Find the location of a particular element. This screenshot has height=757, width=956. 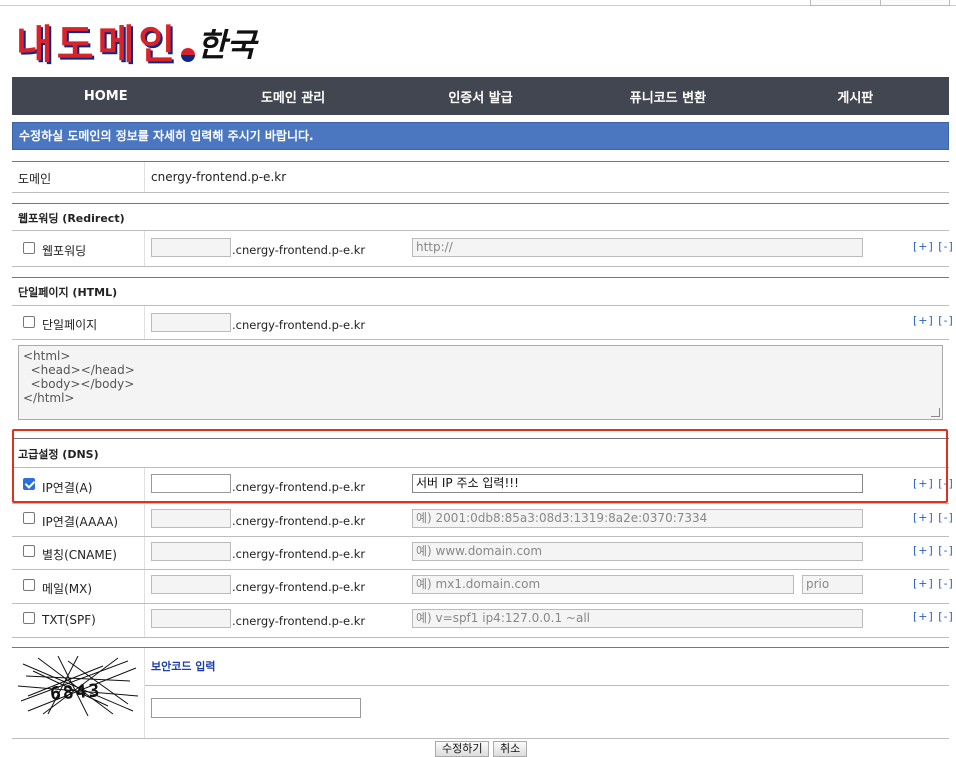

top-tab-left is located at coordinates (846, 3).